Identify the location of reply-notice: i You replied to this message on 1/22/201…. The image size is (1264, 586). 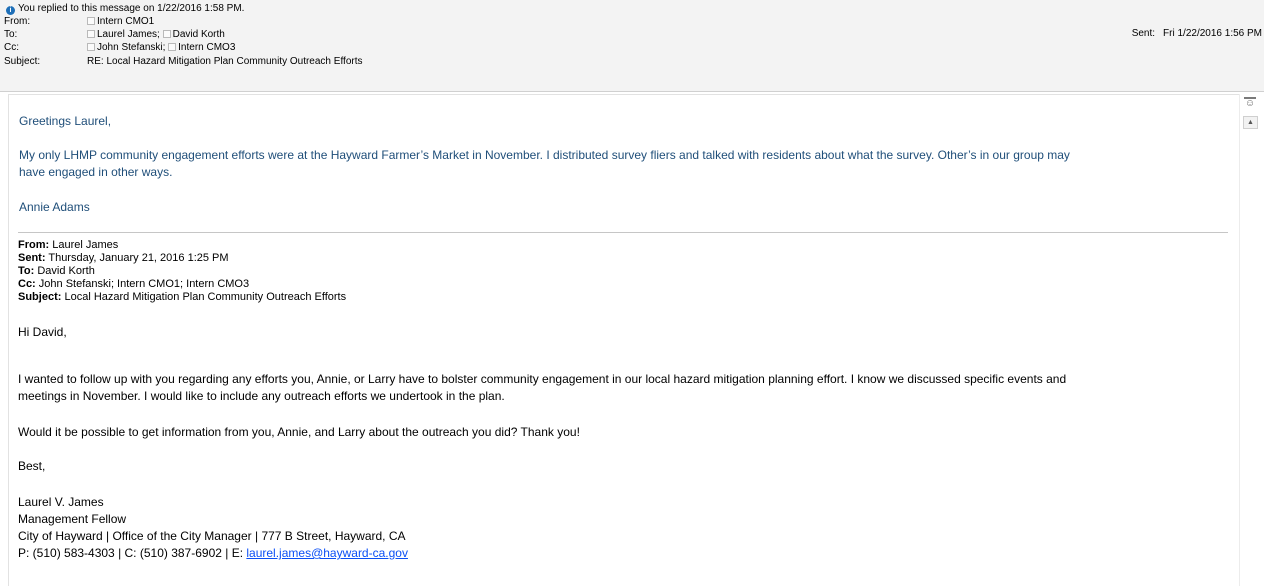
(124, 9).